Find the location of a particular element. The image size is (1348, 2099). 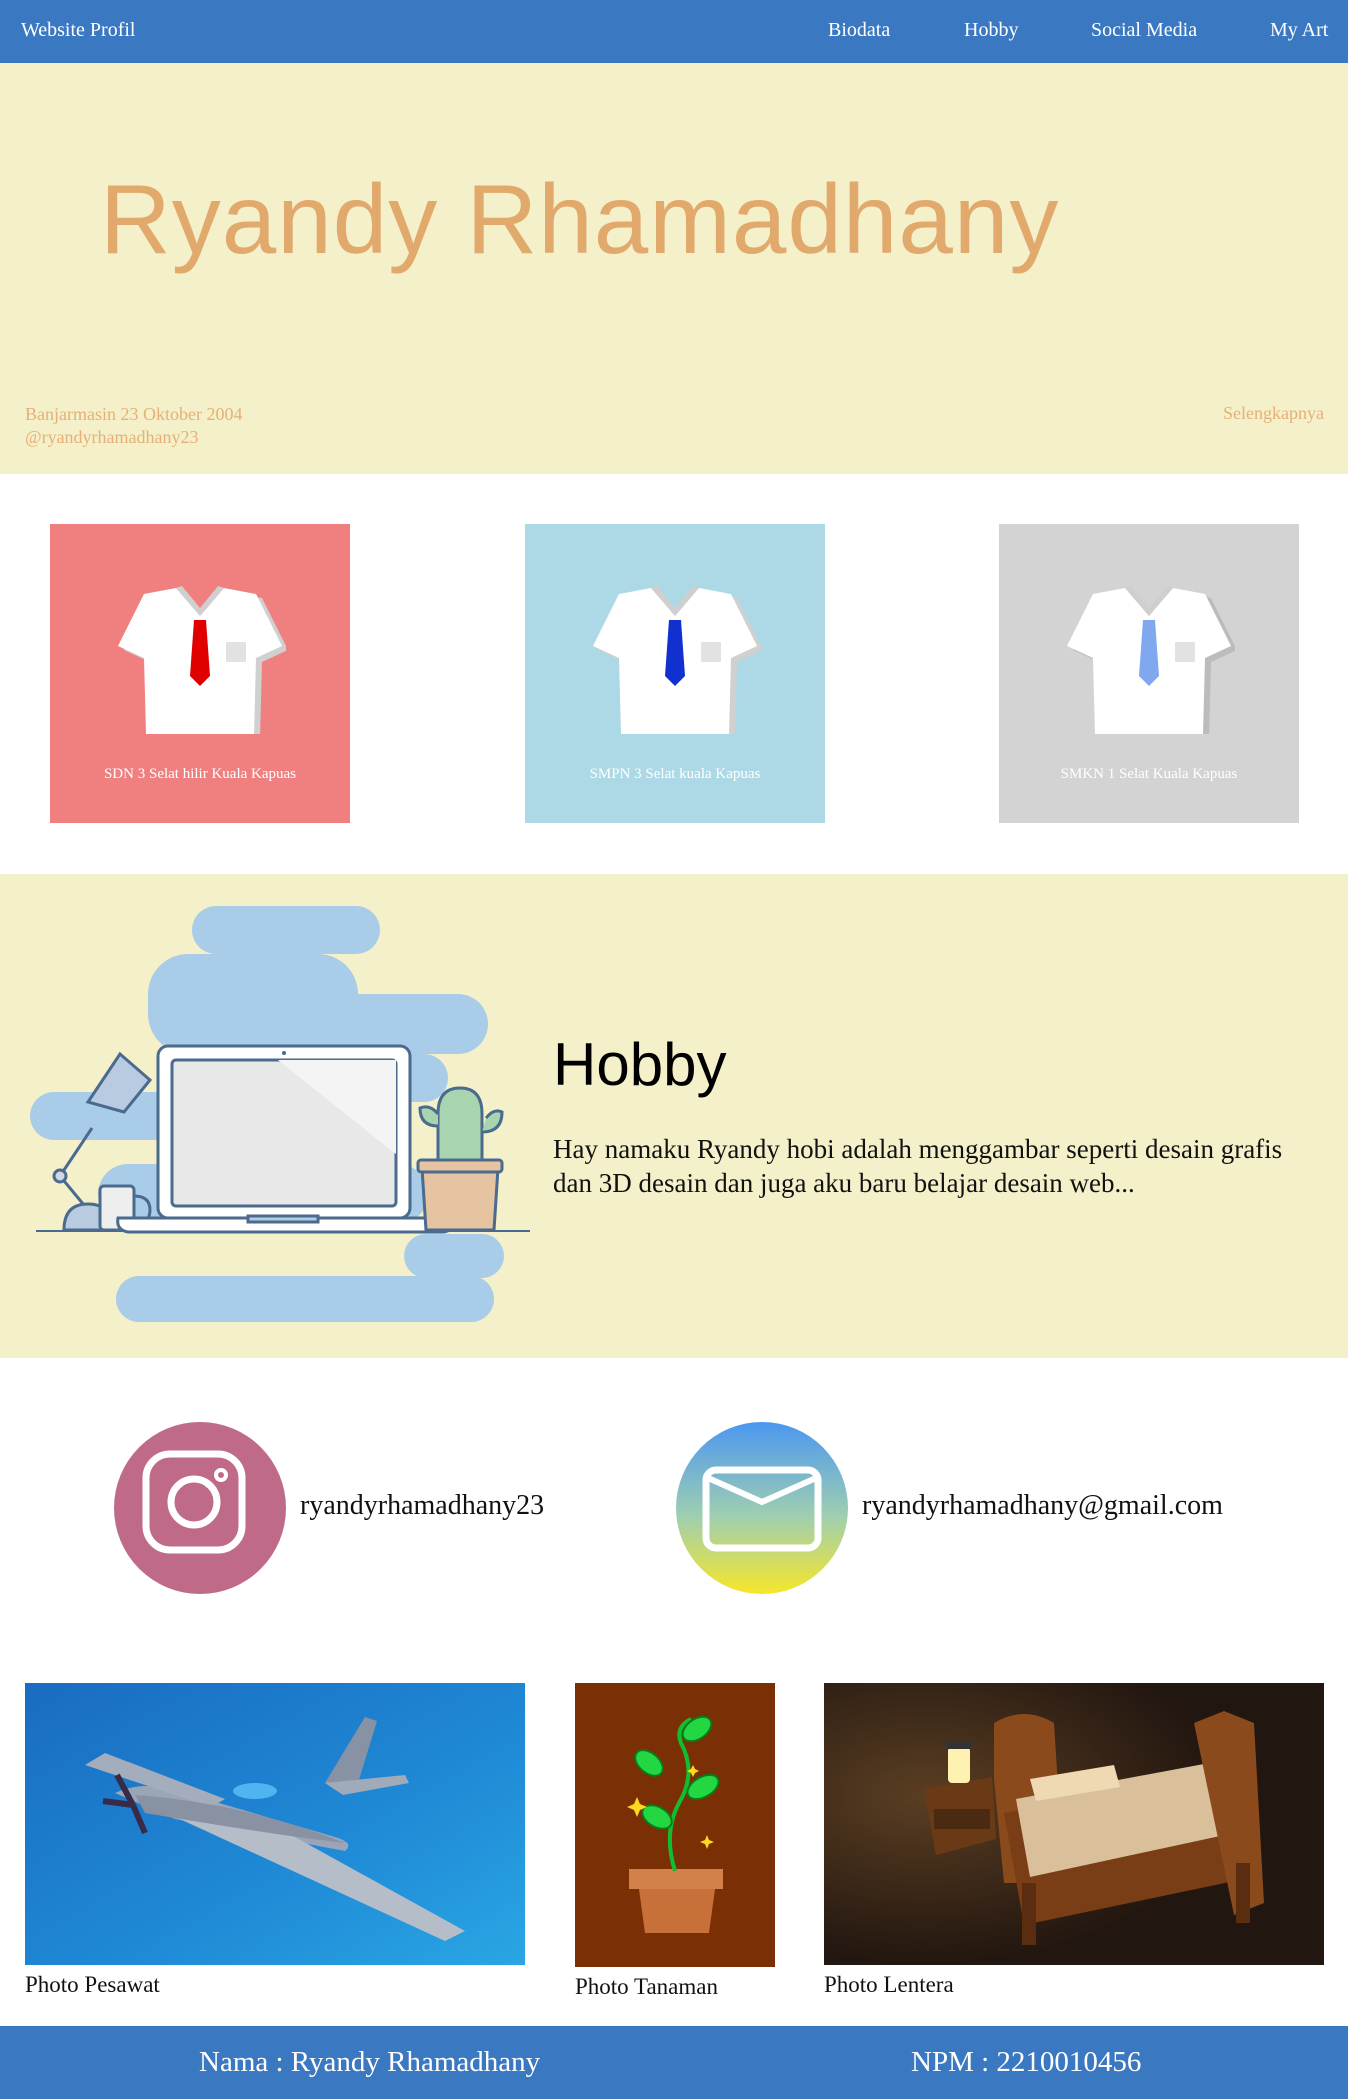

school-card-smk: SMKN 1 Selat Kuala Kapuas is located at coordinates (1149, 673).